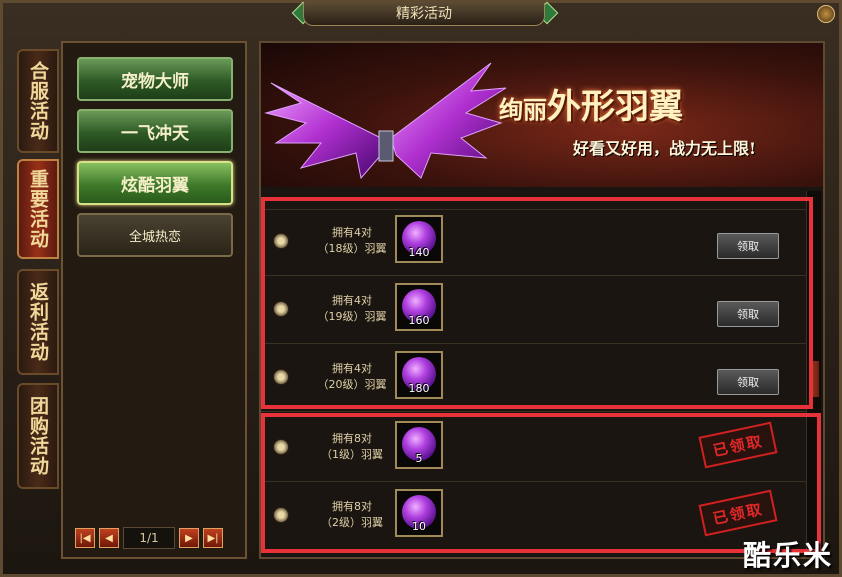  Describe the element at coordinates (615, 107) in the screenshot. I see `banner-title-big: 外形羽翼` at that location.